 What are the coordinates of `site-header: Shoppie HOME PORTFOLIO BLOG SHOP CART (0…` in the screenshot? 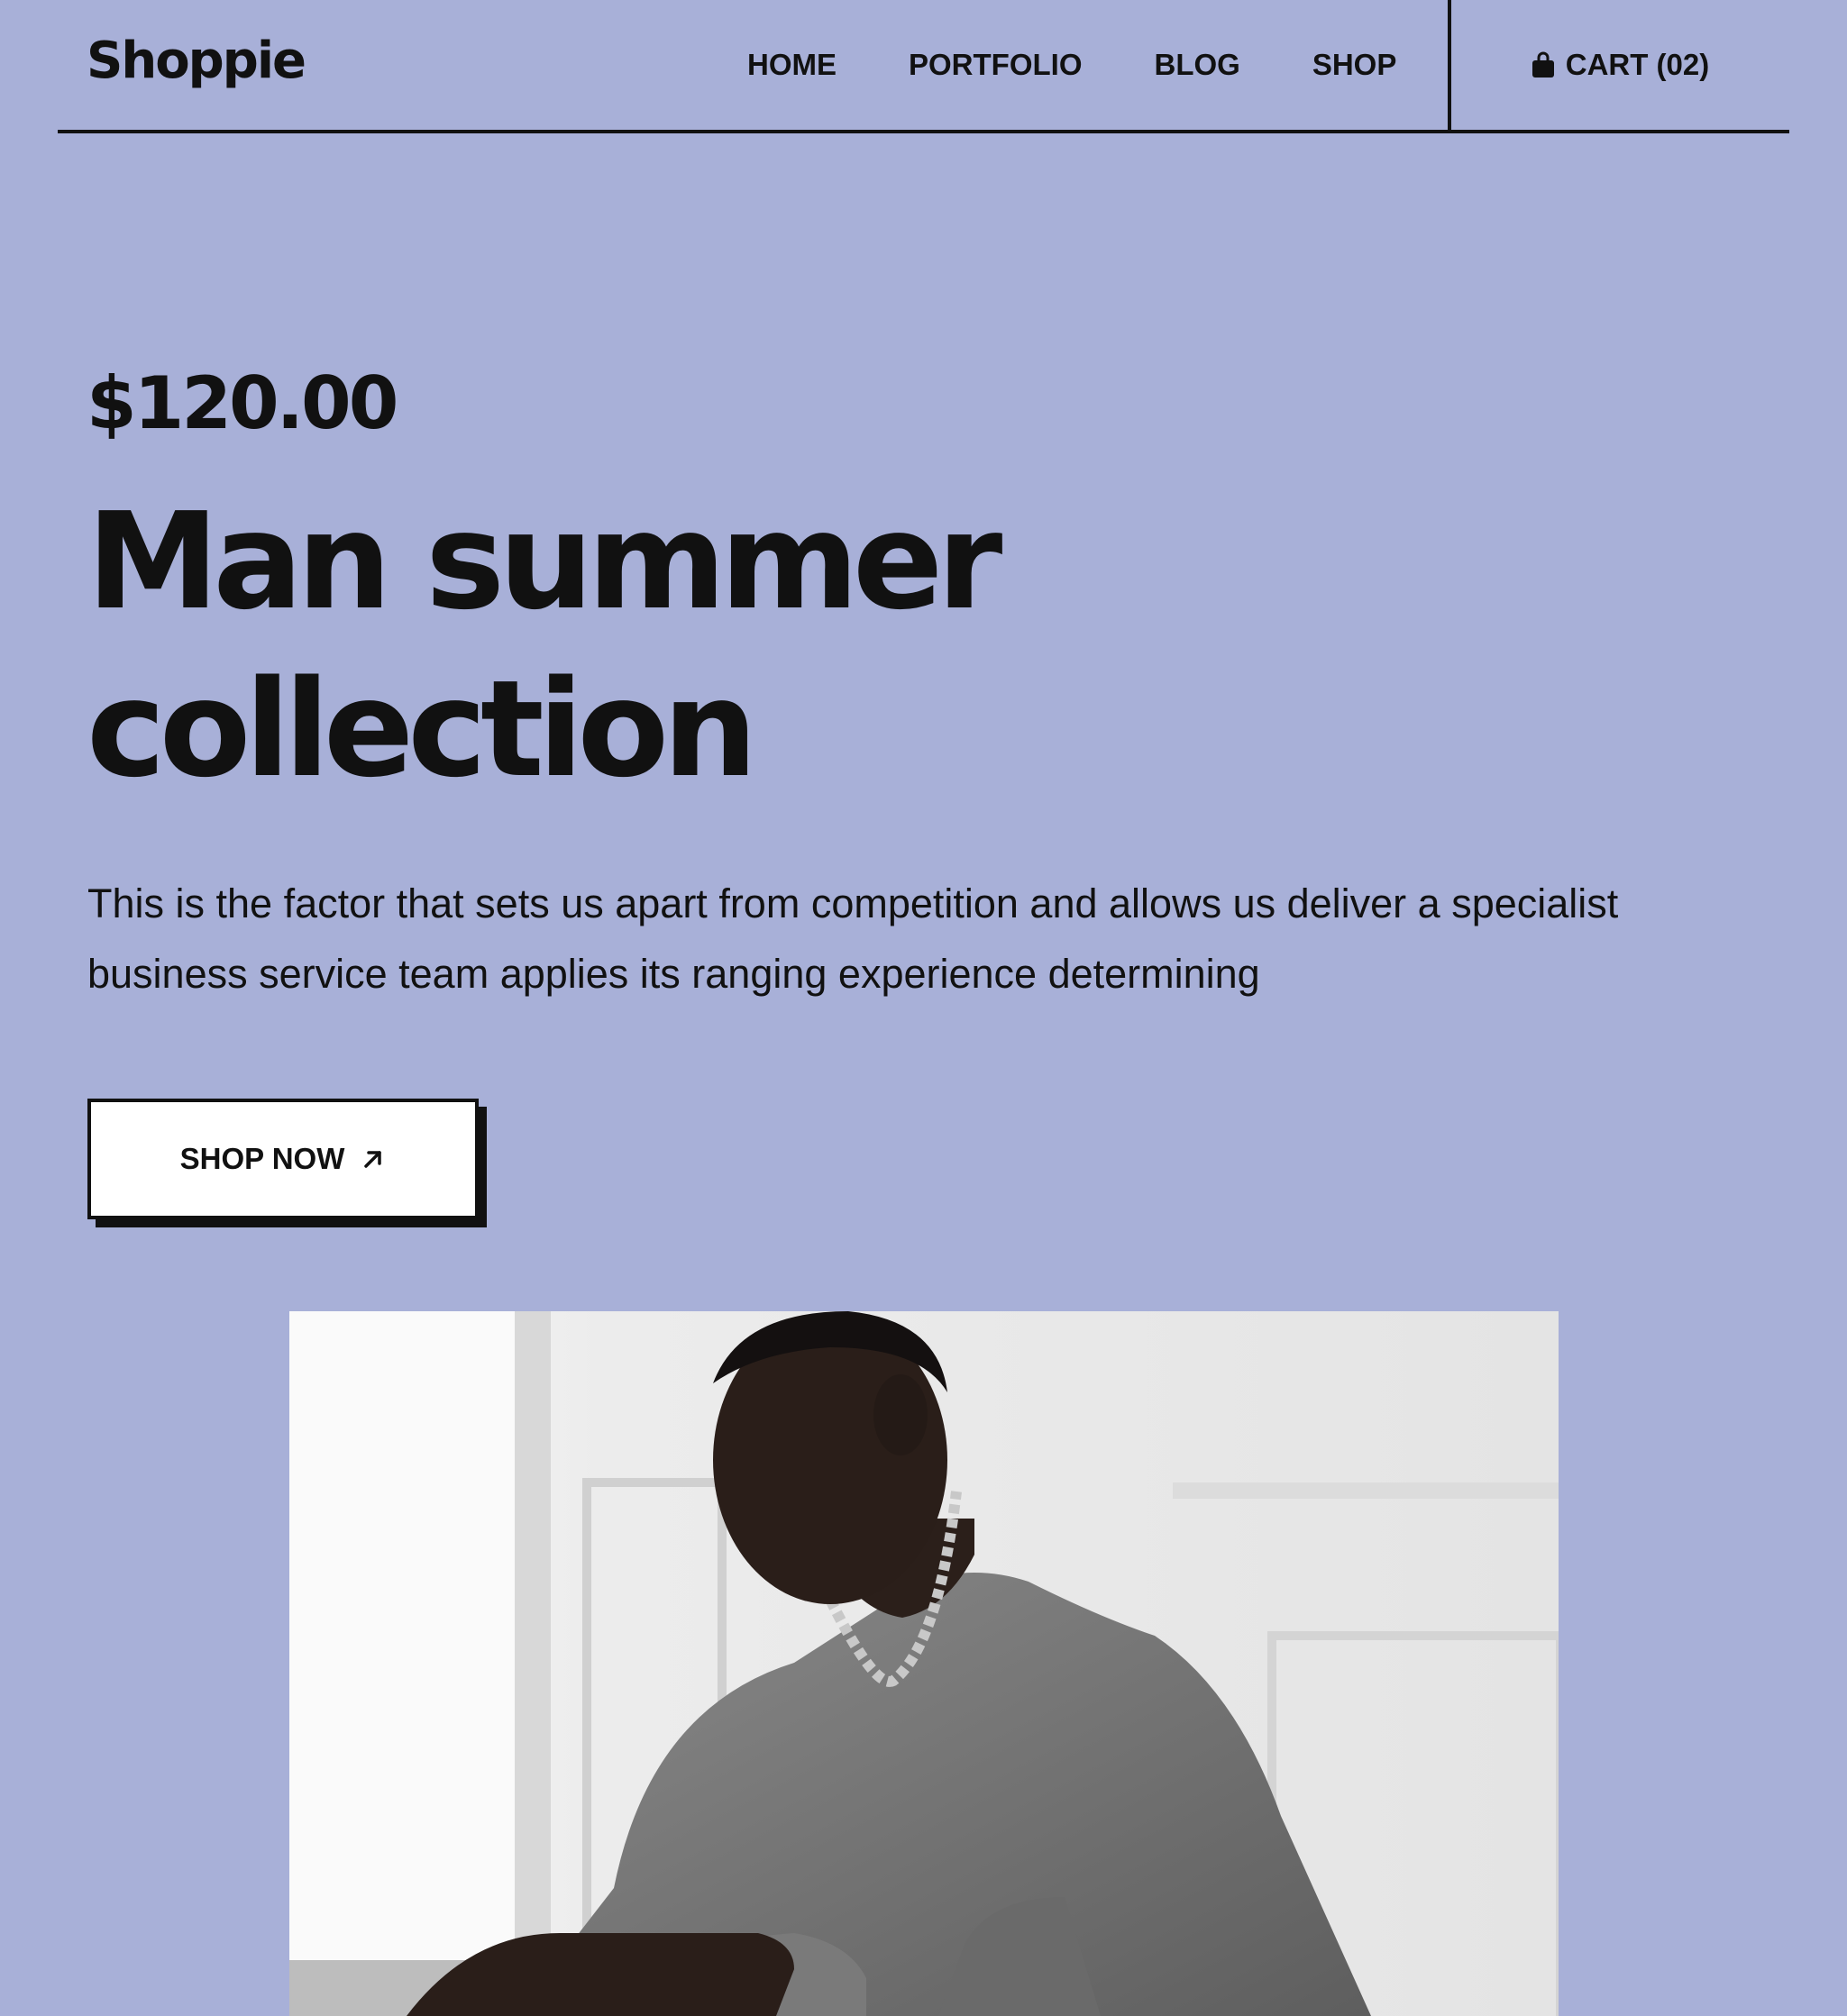 It's located at (923, 66).